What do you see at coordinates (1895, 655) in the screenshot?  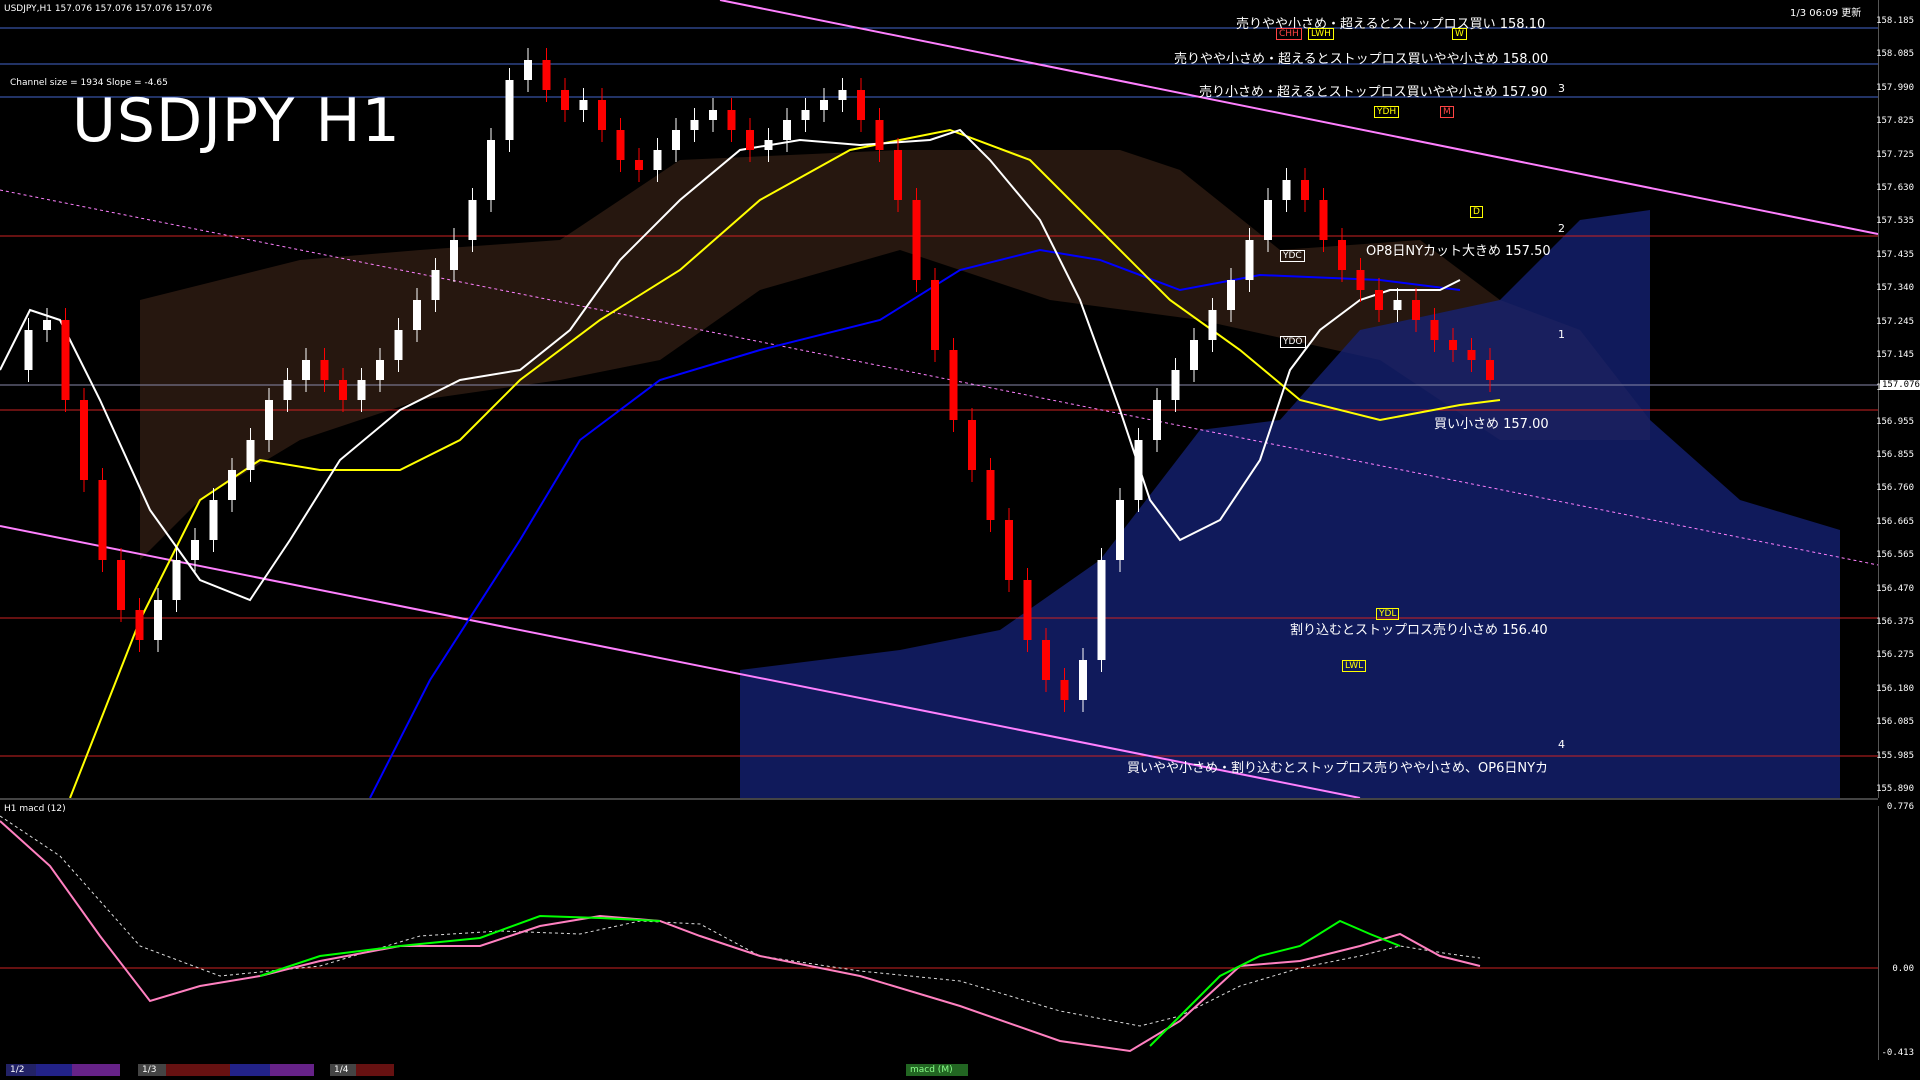 I see `price-axis-tick: 156.275` at bounding box center [1895, 655].